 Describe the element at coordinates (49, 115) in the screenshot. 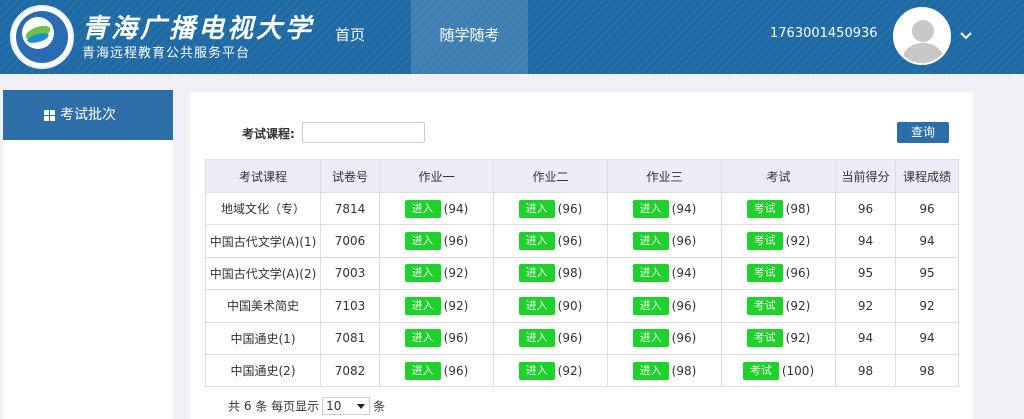

I see `grid-icon` at that location.